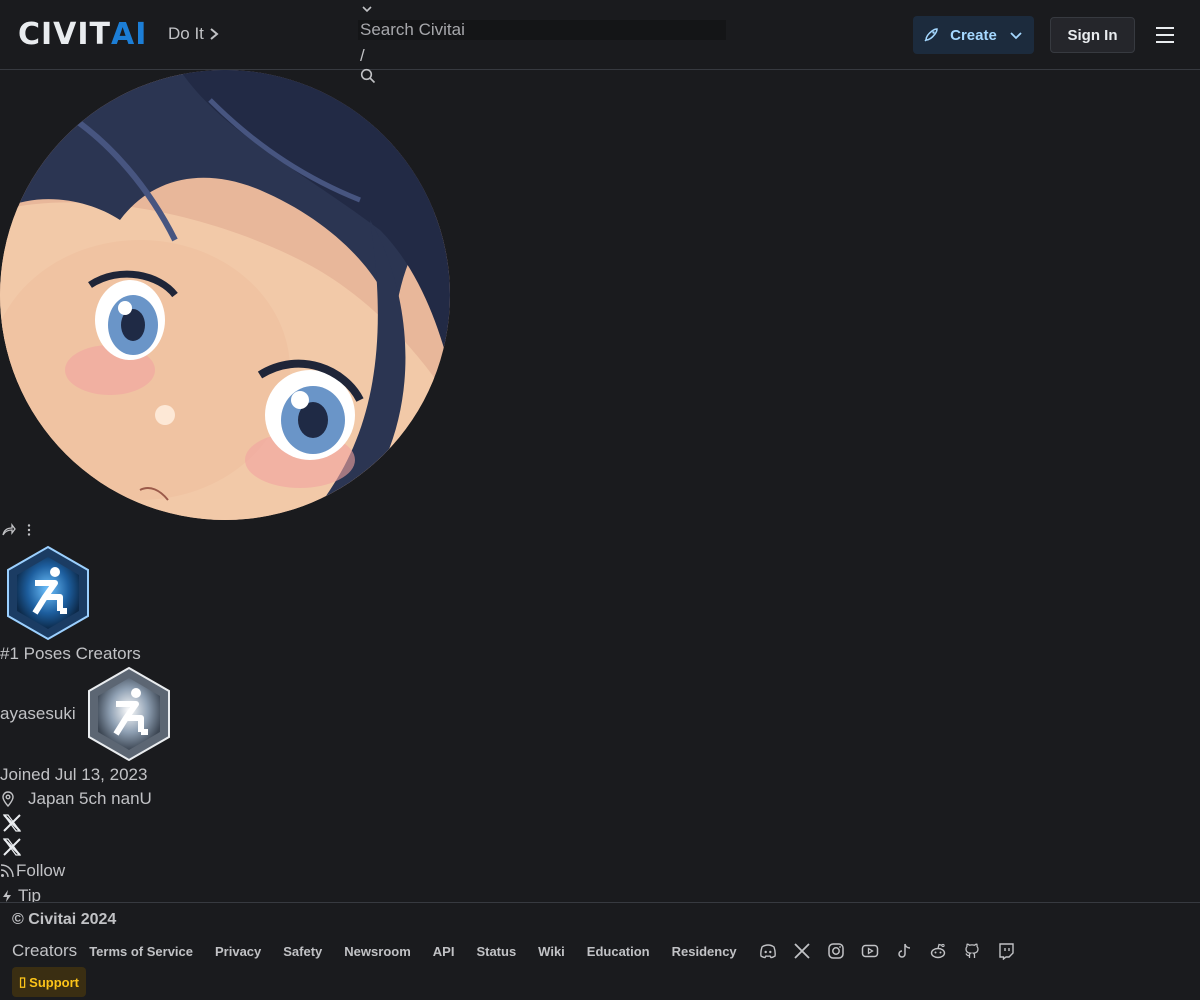 The height and width of the screenshot is (1000, 1200). I want to click on search-input, so click(542, 30).